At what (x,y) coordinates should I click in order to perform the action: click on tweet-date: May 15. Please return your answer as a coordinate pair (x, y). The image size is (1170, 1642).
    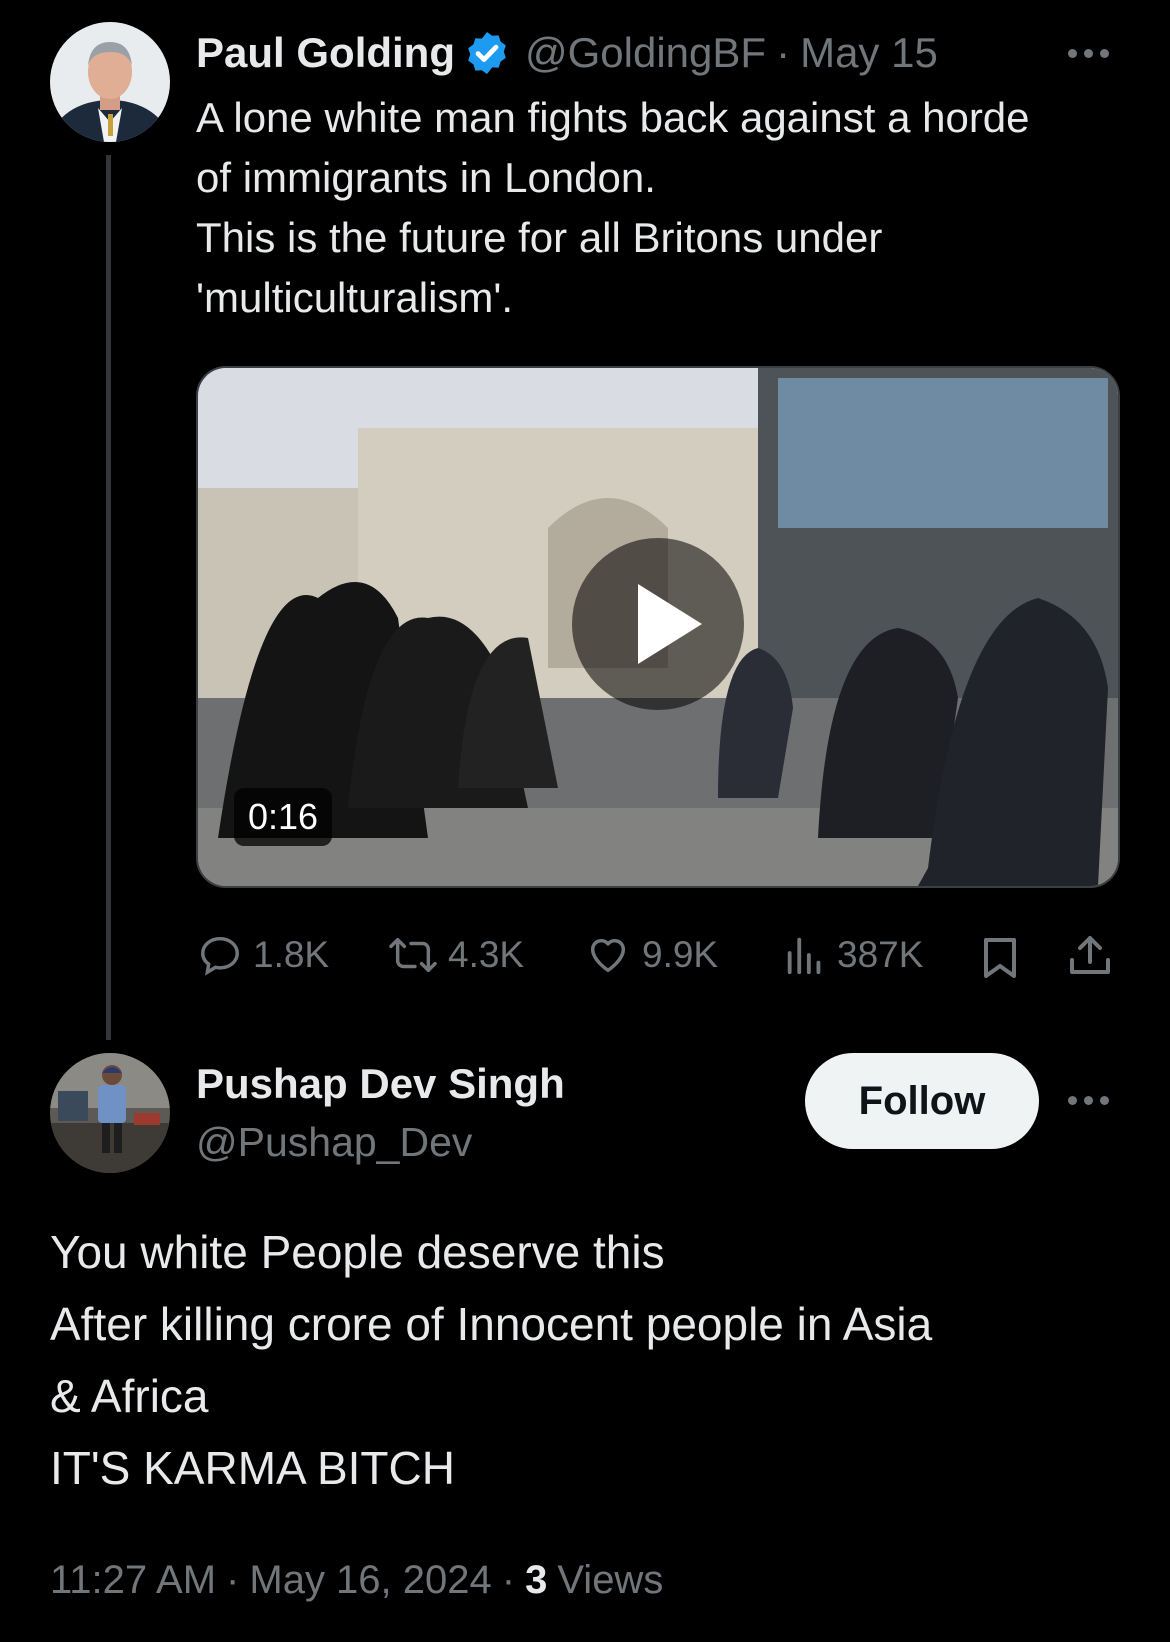
    Looking at the image, I should click on (869, 53).